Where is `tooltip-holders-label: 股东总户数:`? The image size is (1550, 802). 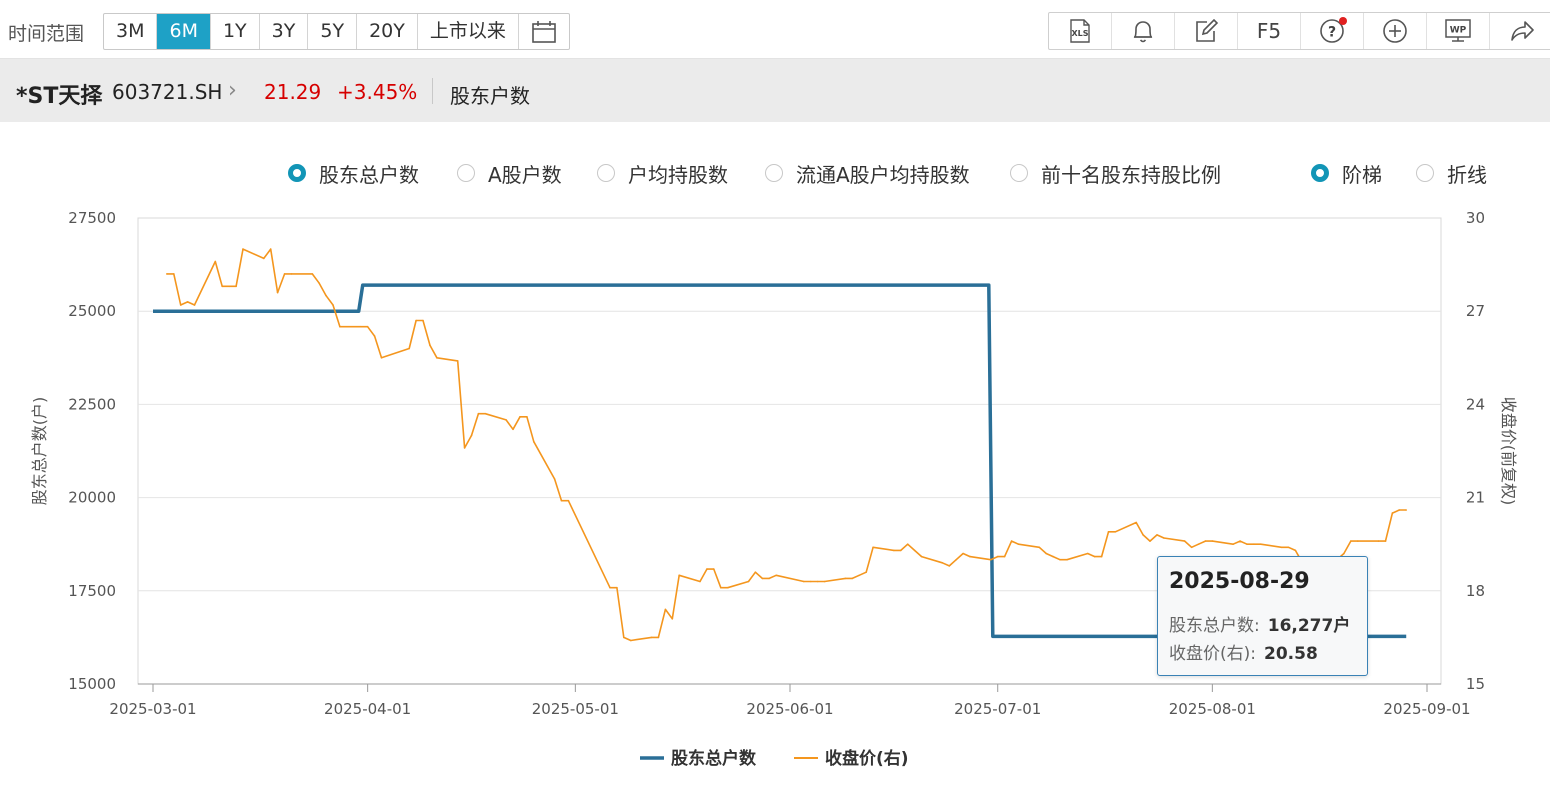 tooltip-holders-label: 股东总户数: is located at coordinates (1214, 626).